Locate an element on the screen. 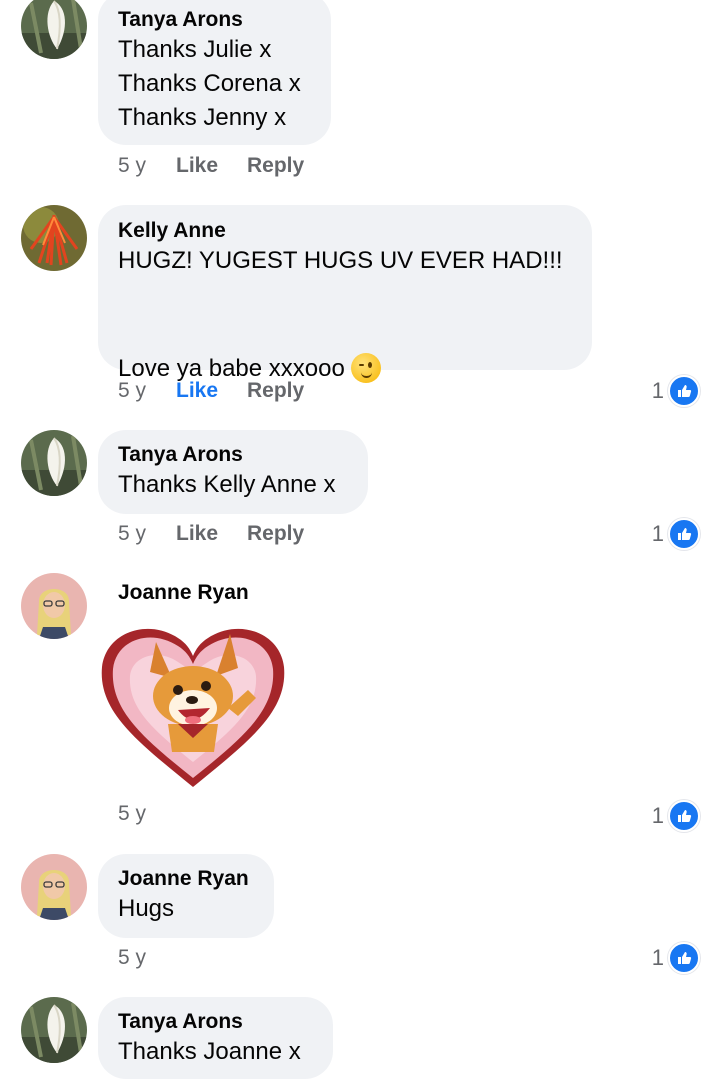 The width and height of the screenshot is (720, 1080). comment-bubble: Joanne Ryan Hugs is located at coordinates (186, 896).